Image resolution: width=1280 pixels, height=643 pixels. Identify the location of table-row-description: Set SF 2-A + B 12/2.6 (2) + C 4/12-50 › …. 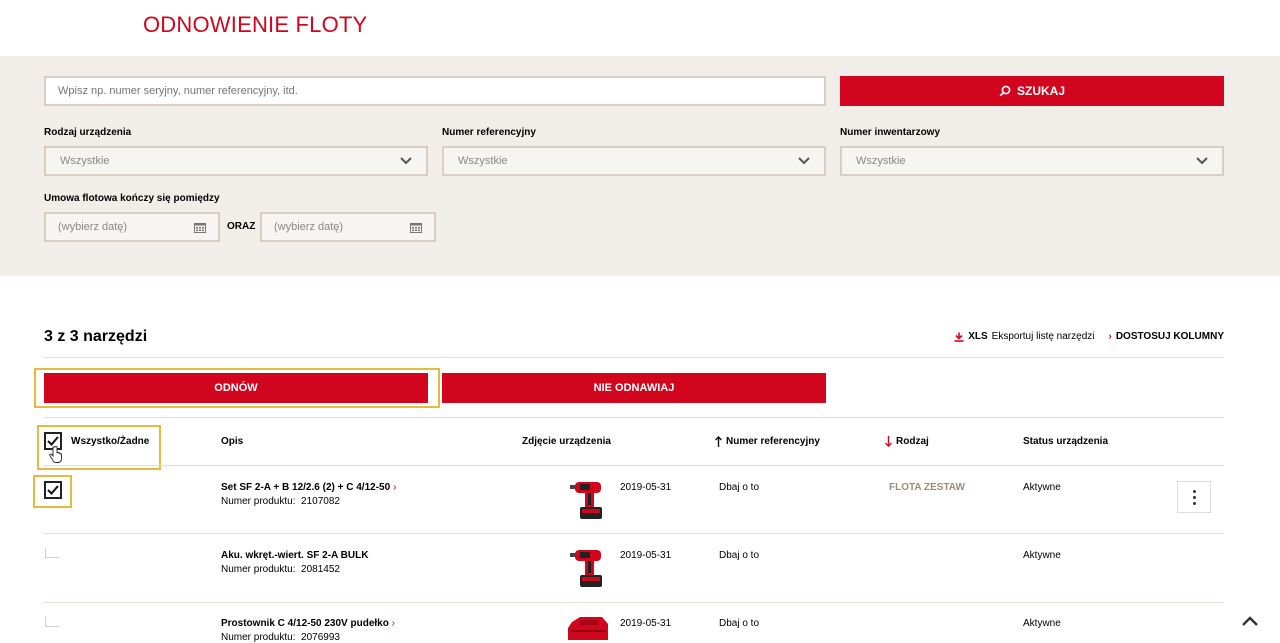
(308, 494).